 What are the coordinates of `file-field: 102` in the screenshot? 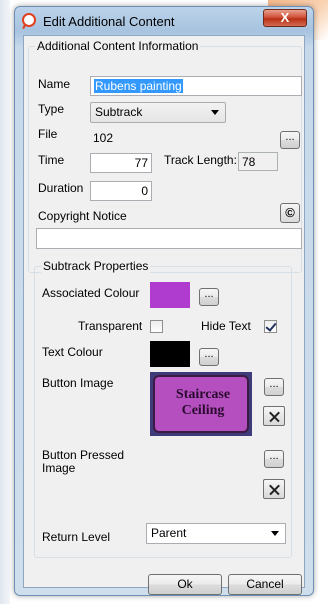 It's located at (183, 138).